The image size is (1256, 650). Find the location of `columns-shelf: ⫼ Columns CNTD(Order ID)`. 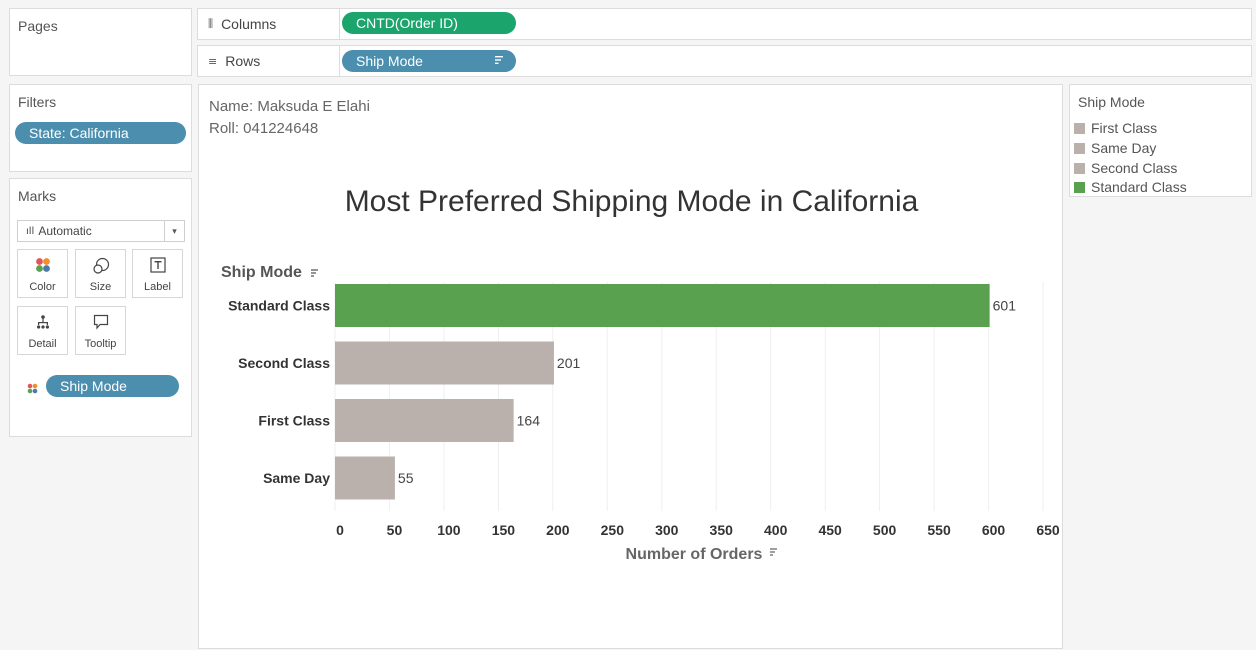

columns-shelf: ⫼ Columns CNTD(Order ID) is located at coordinates (724, 24).